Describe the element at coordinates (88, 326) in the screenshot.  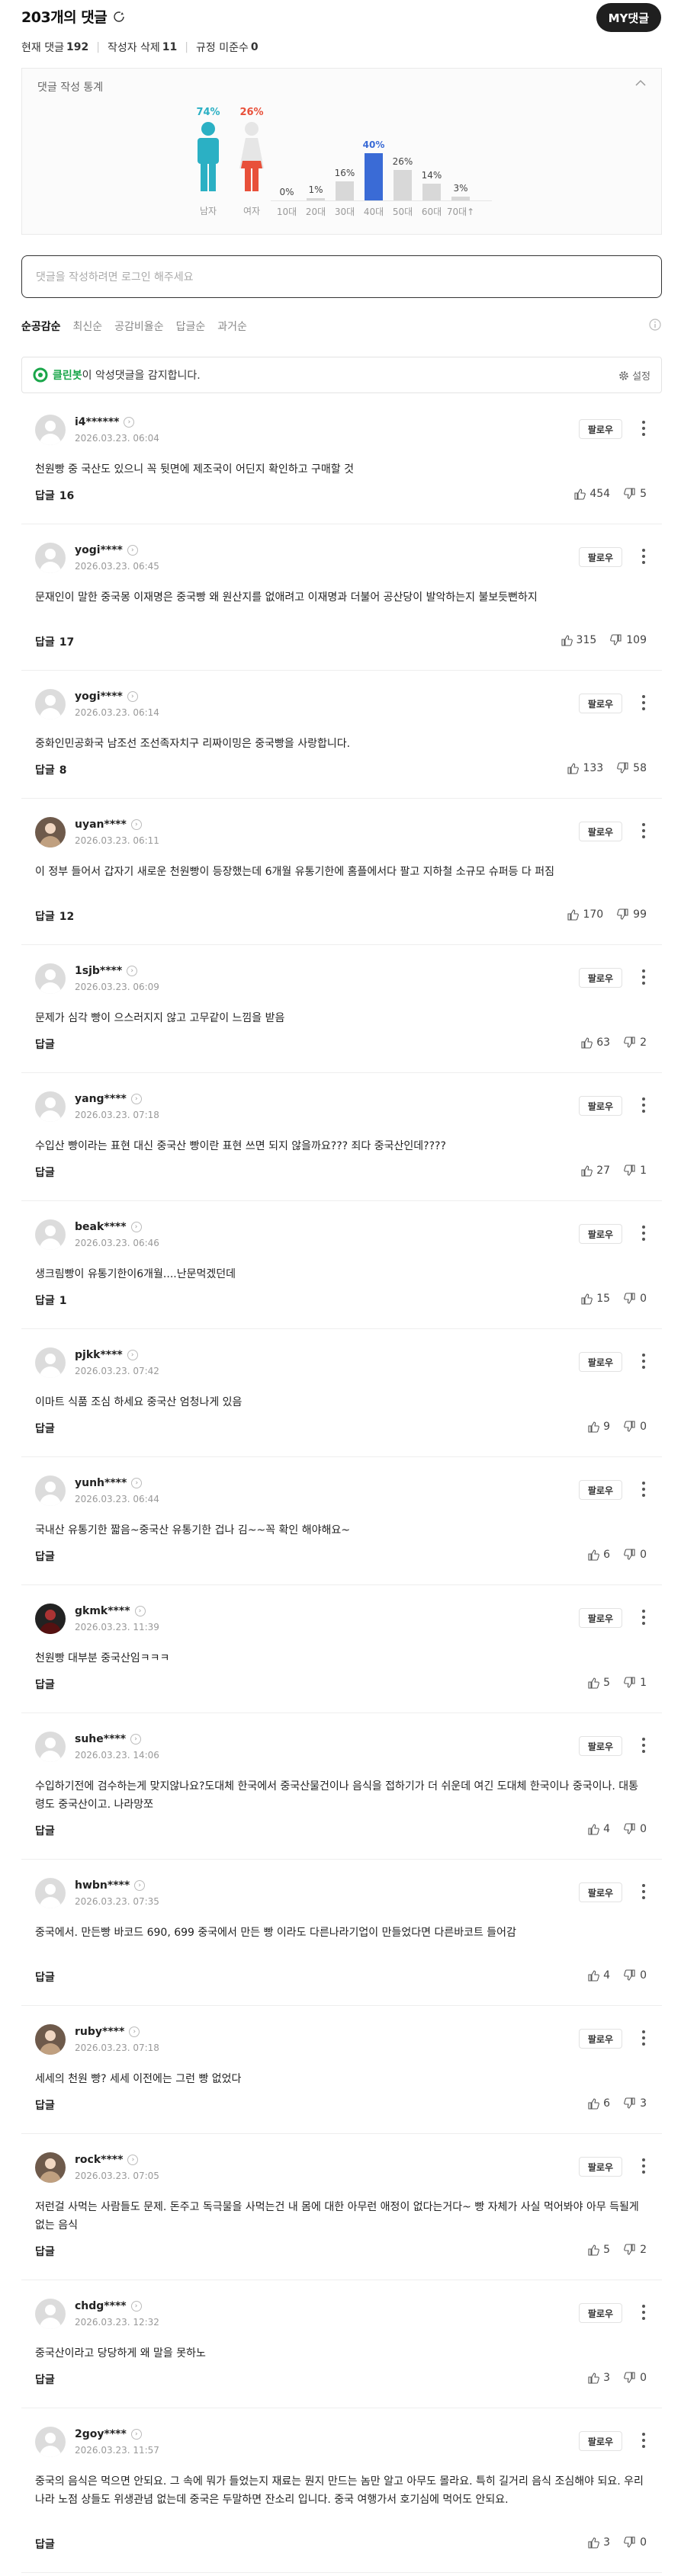
I see `tab-latest: 최신순` at that location.